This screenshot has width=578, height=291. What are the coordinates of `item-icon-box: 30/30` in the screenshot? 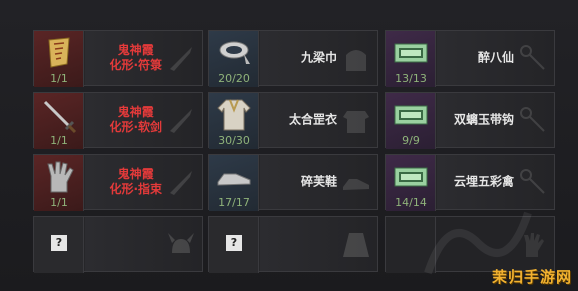 It's located at (234, 121).